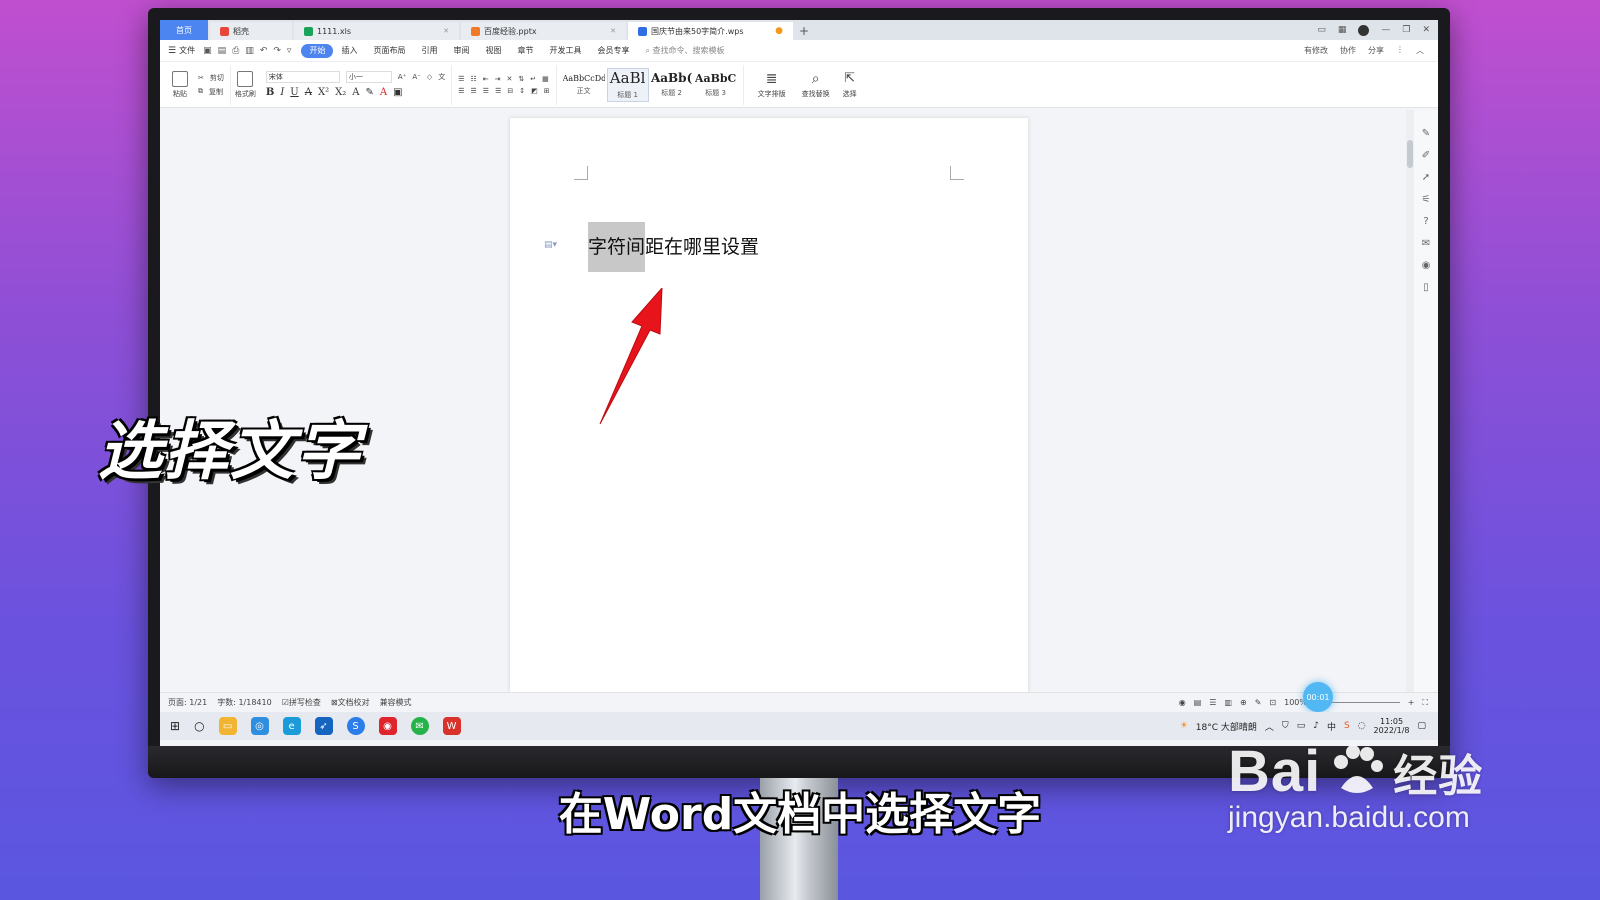 The image size is (1600, 900). What do you see at coordinates (1411, 702) in the screenshot?
I see `zoom-in-icon: +` at bounding box center [1411, 702].